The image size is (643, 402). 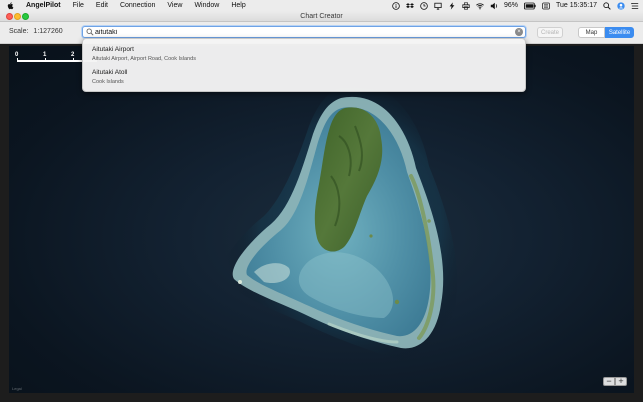 I want to click on battery-icon, so click(x=530, y=6).